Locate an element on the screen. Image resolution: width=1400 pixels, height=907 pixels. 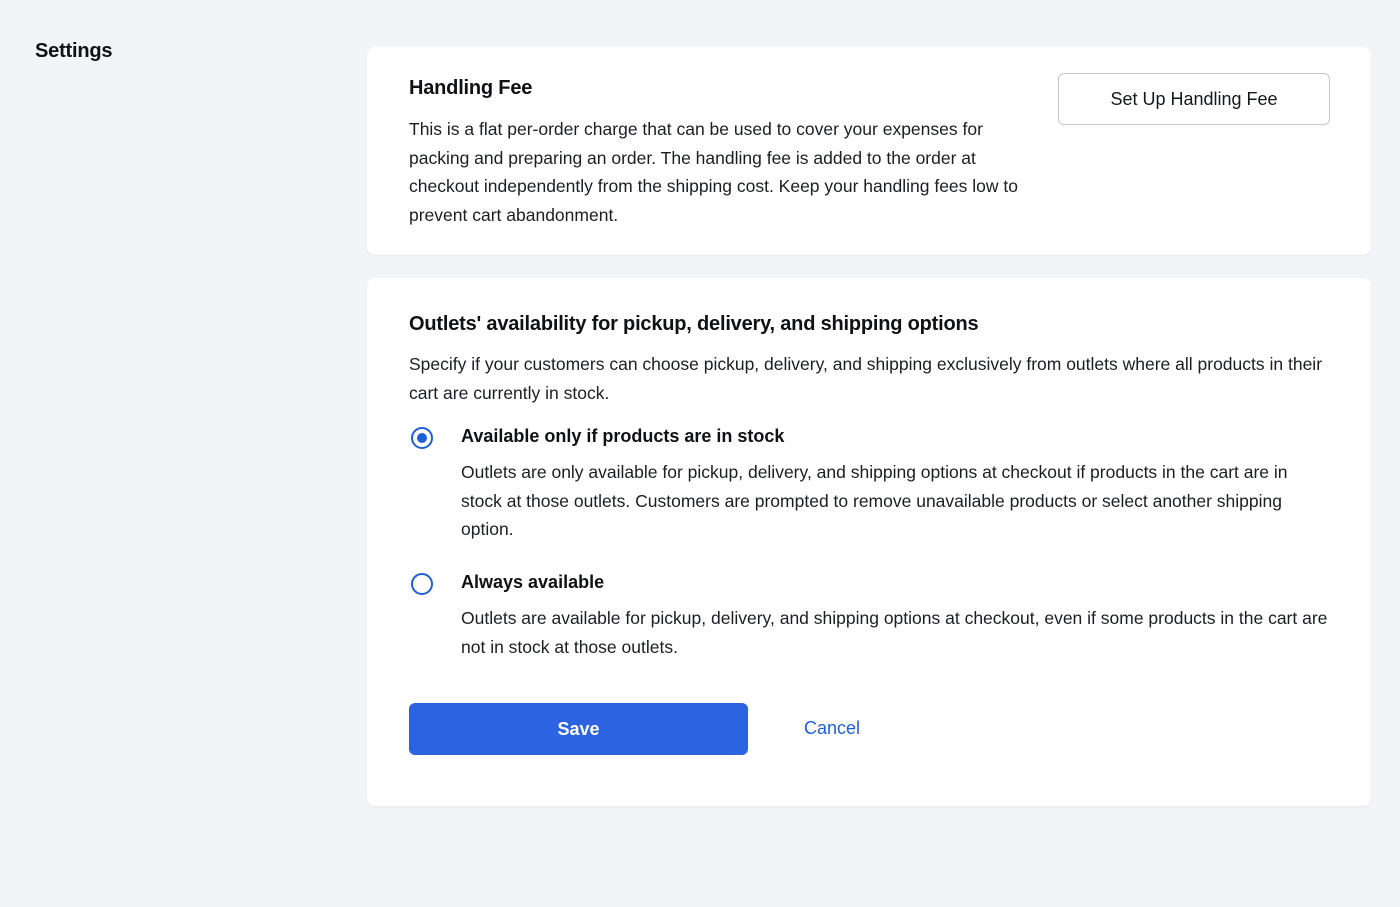
option-always-available-label: Always available is located at coordinates (532, 582).